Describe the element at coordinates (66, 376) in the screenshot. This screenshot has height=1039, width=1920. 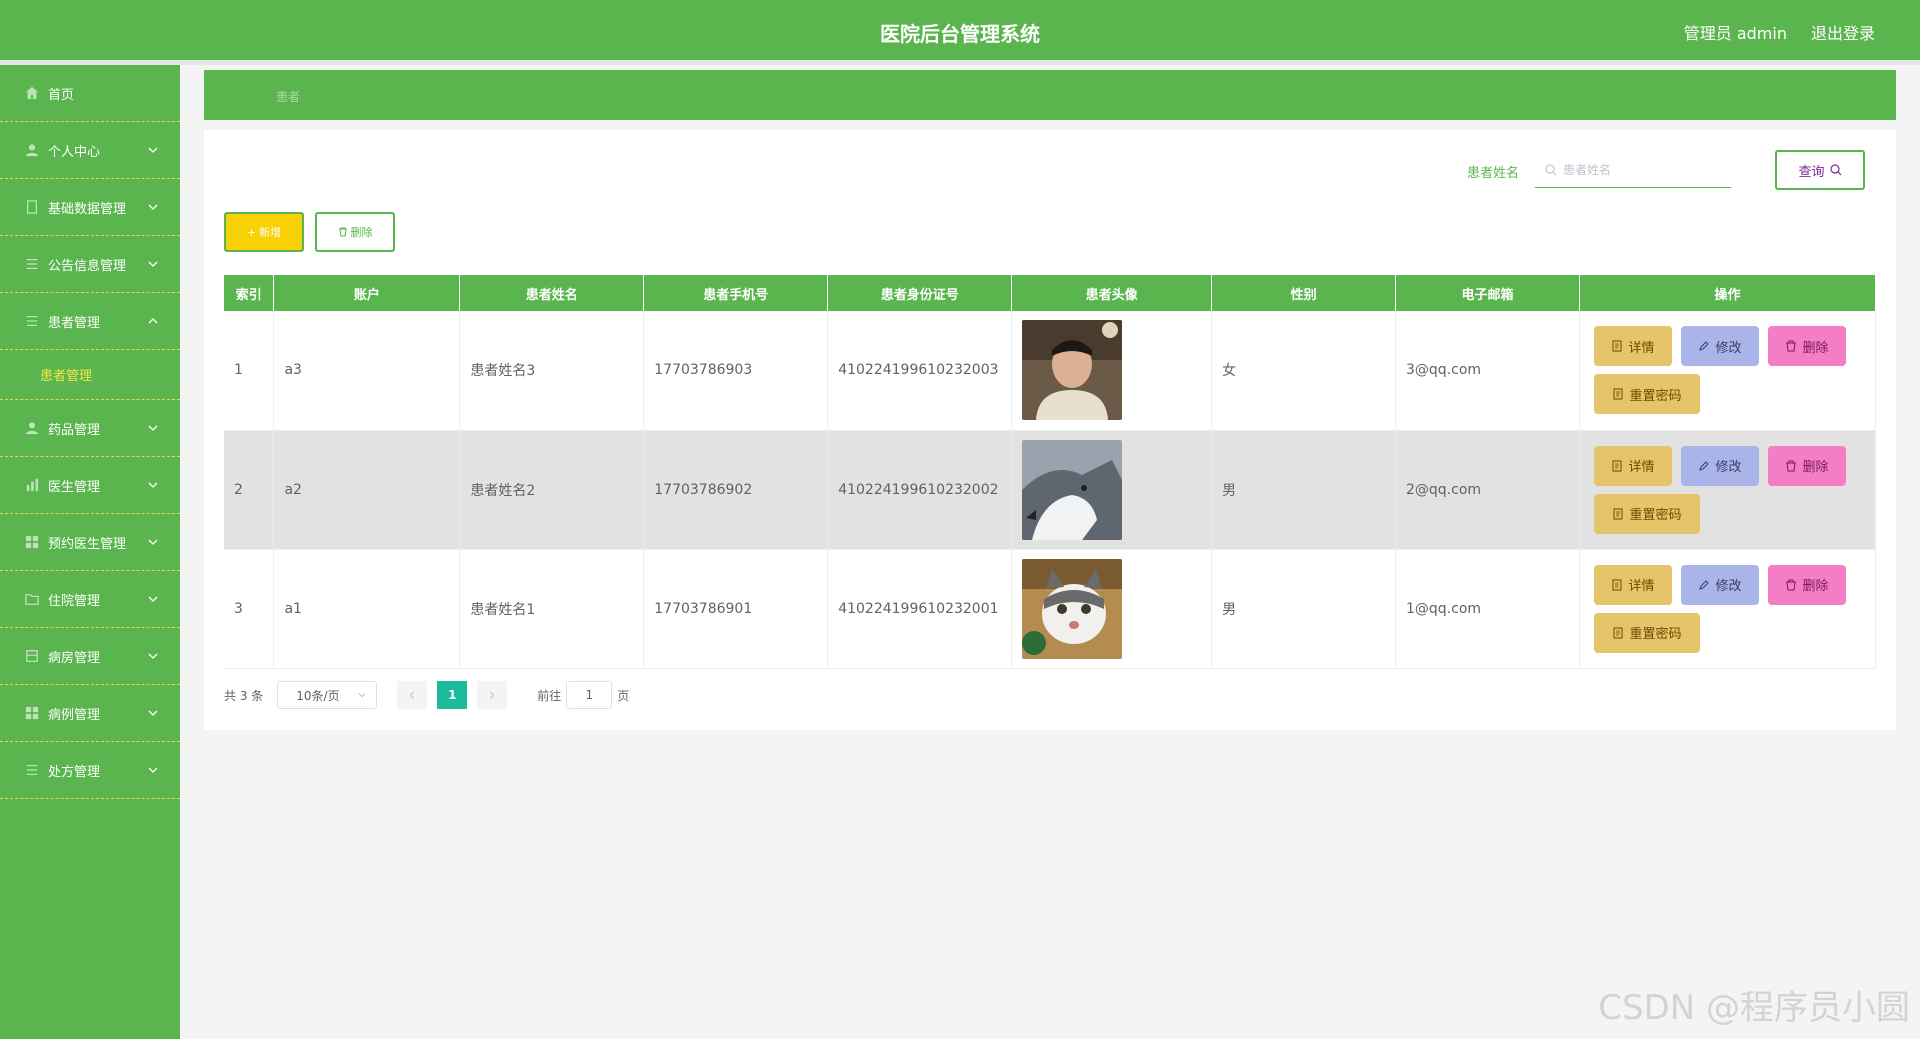
I see `sidebar-subitem-label: 患者管理` at that location.